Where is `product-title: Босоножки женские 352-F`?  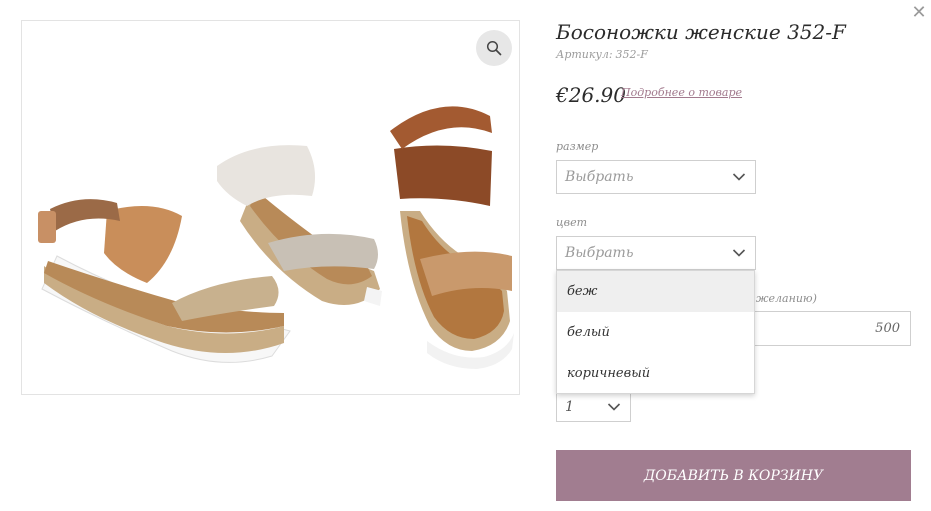 product-title: Босоножки женские 352-F is located at coordinates (701, 32).